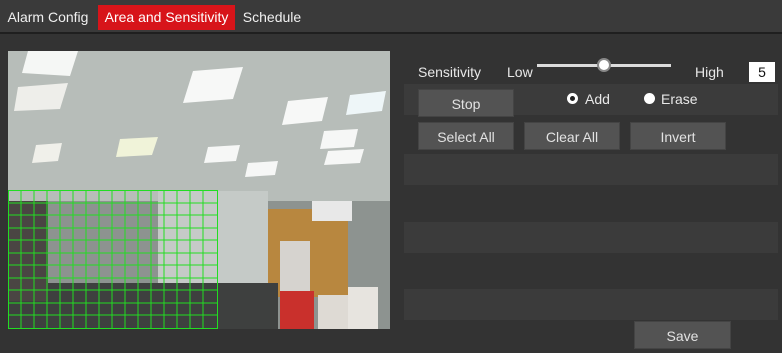  What do you see at coordinates (450, 72) in the screenshot?
I see `sensitivity-label: Sensitivity` at bounding box center [450, 72].